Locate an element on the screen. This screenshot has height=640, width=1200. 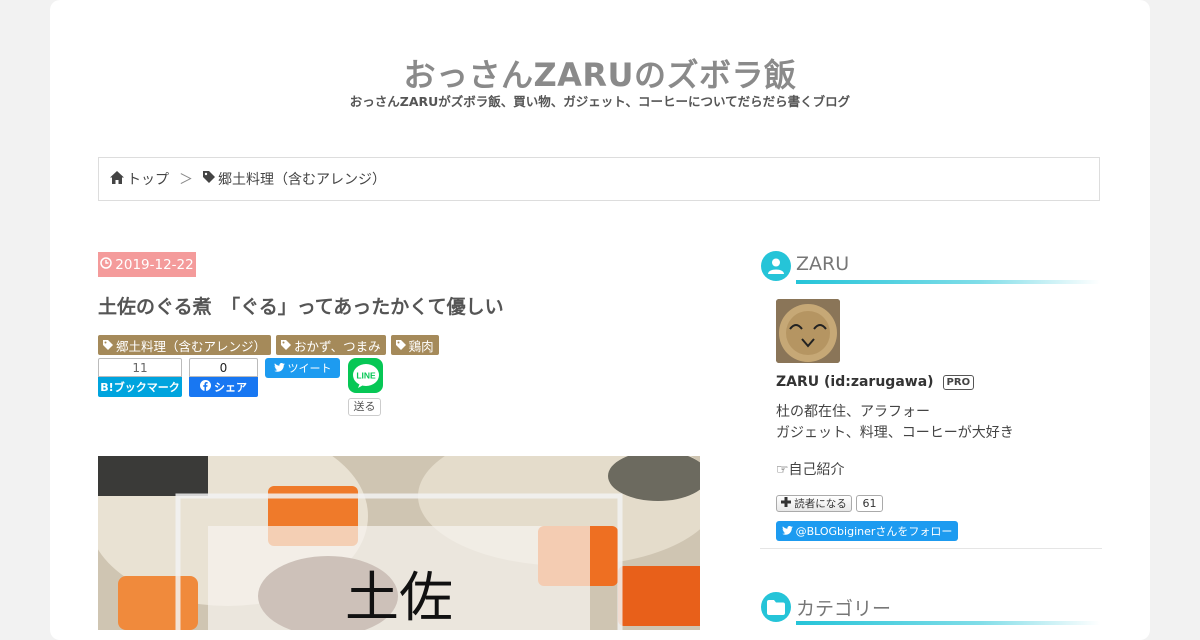
profile-module-heading: ZARU is located at coordinates (930, 269).